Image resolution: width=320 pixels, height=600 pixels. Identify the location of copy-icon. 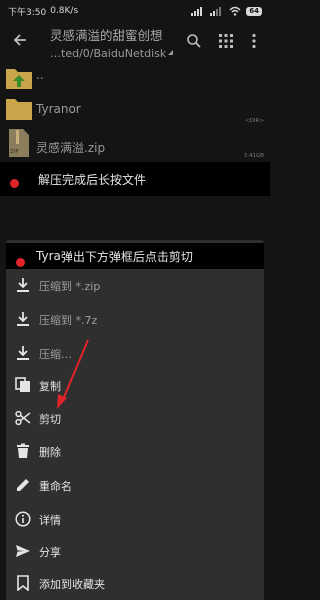
(22, 384).